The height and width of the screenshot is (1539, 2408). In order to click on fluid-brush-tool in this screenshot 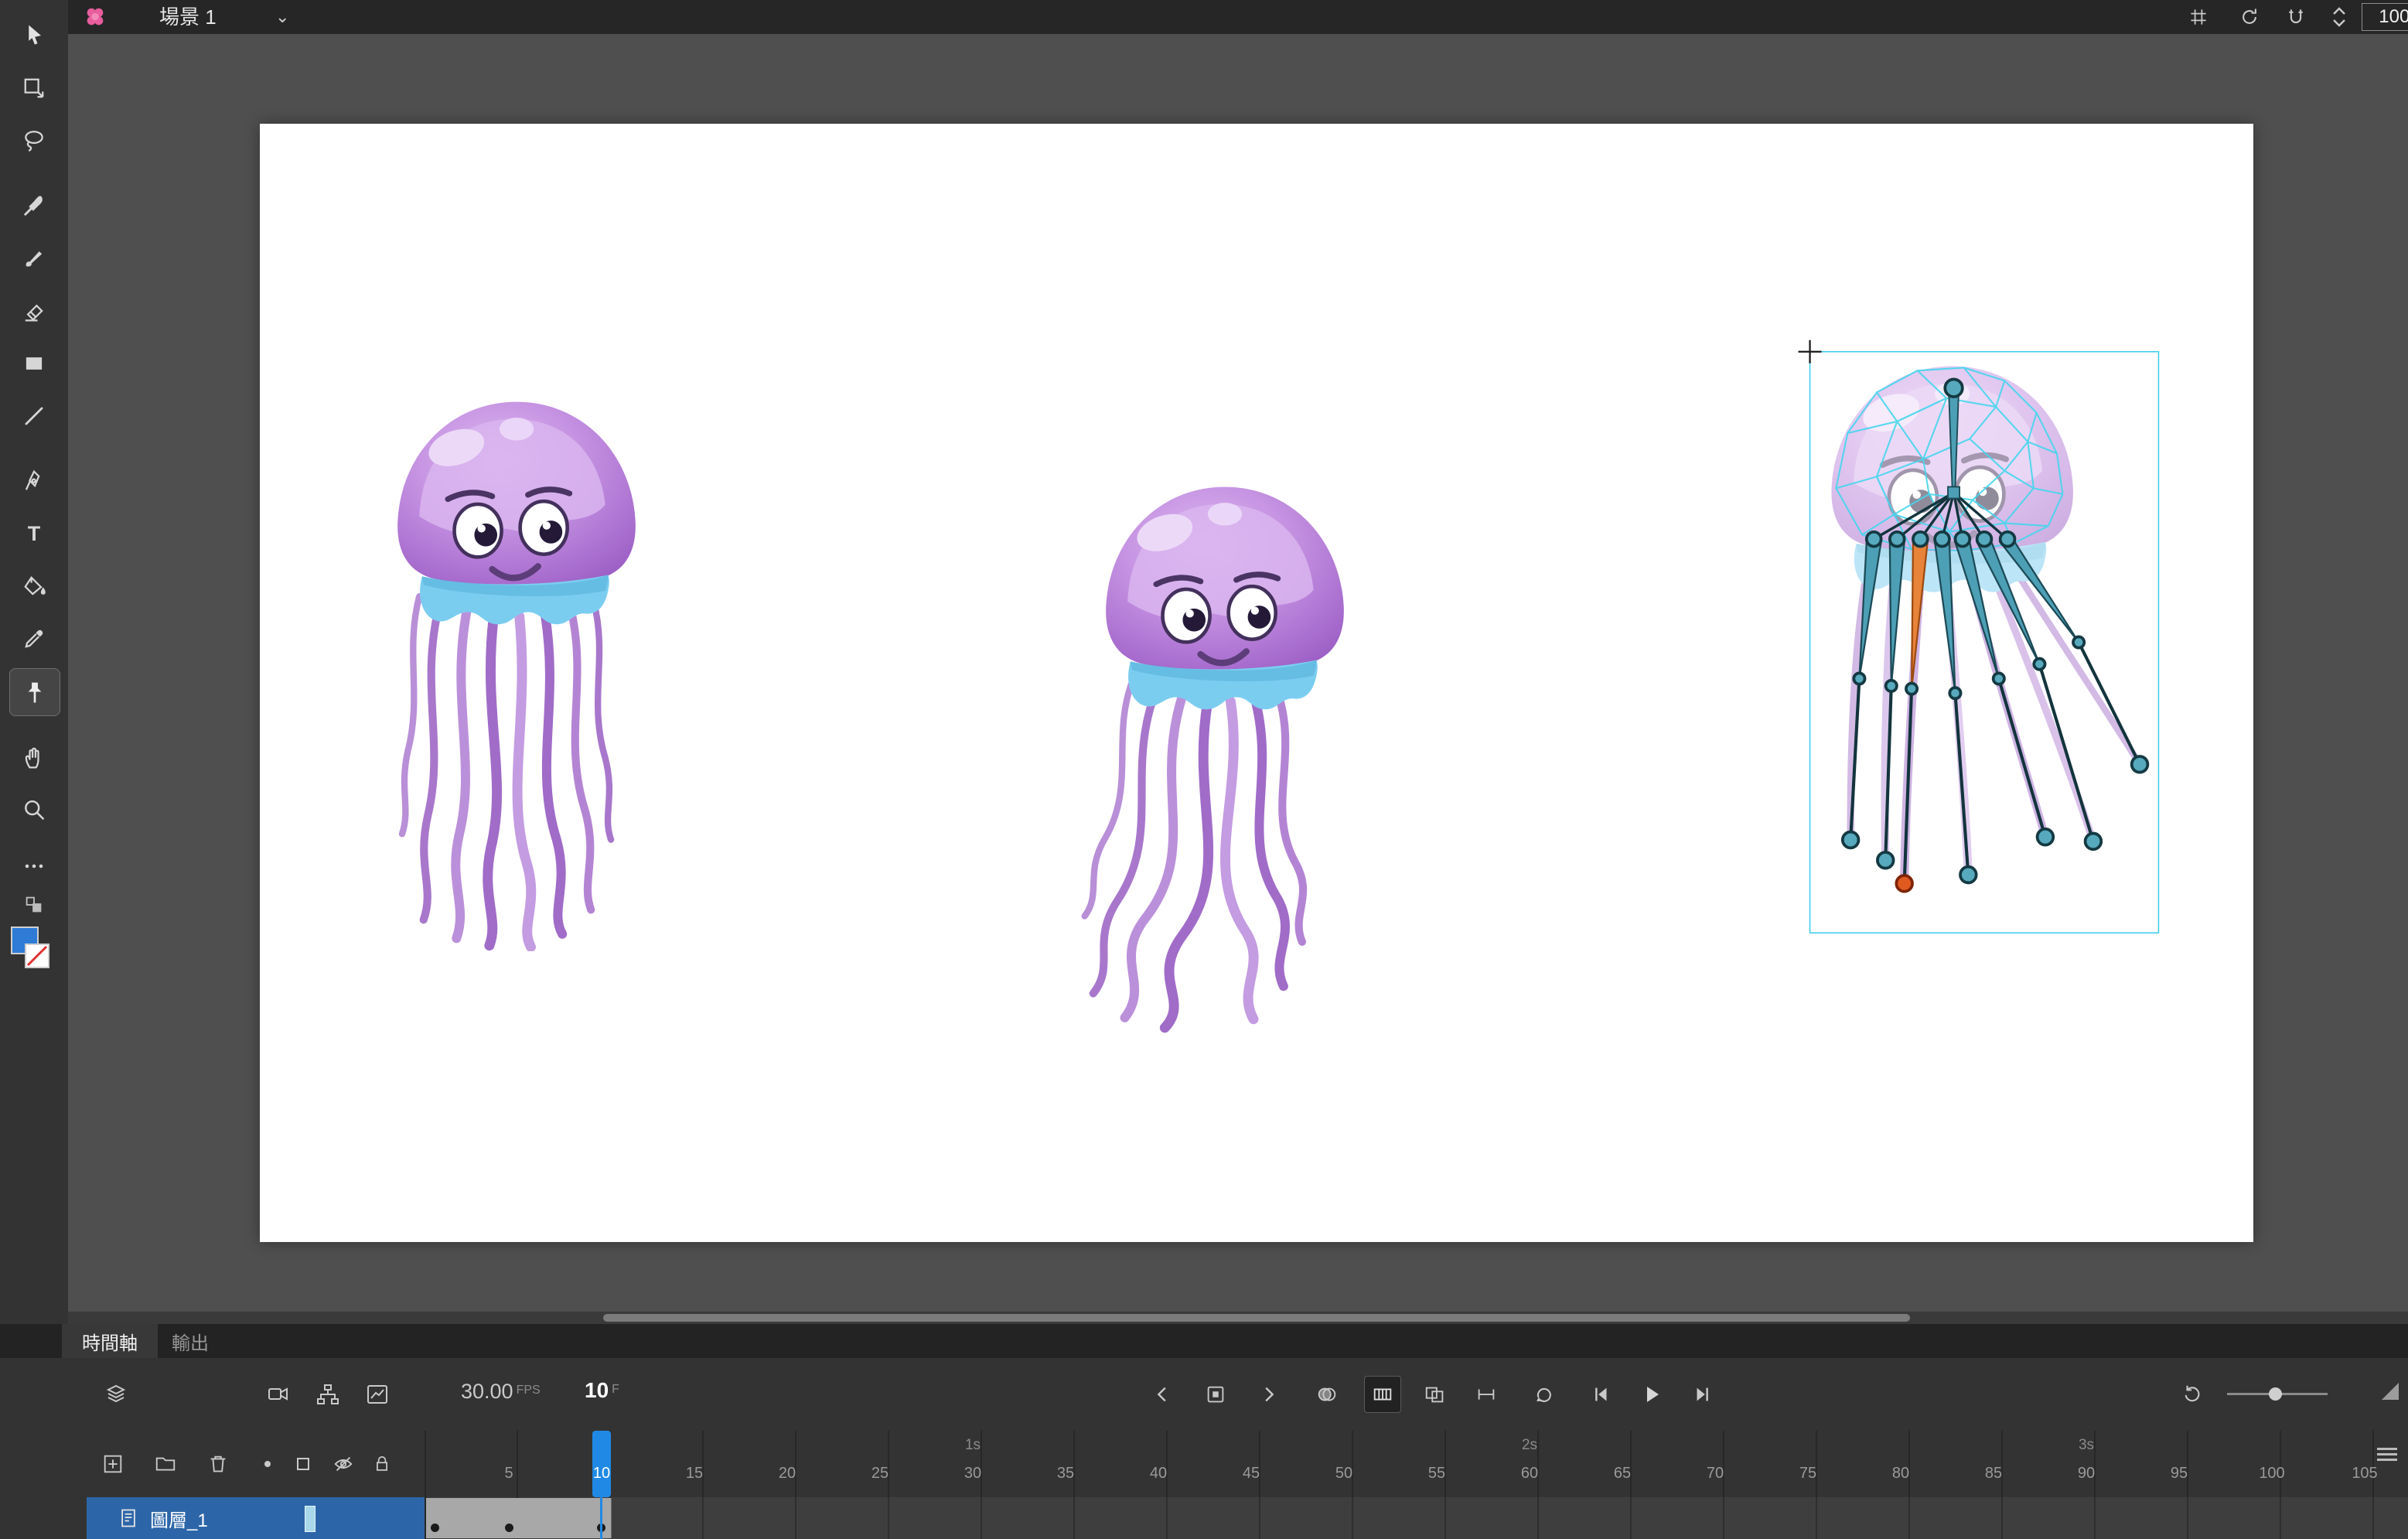, I will do `click(34, 206)`.